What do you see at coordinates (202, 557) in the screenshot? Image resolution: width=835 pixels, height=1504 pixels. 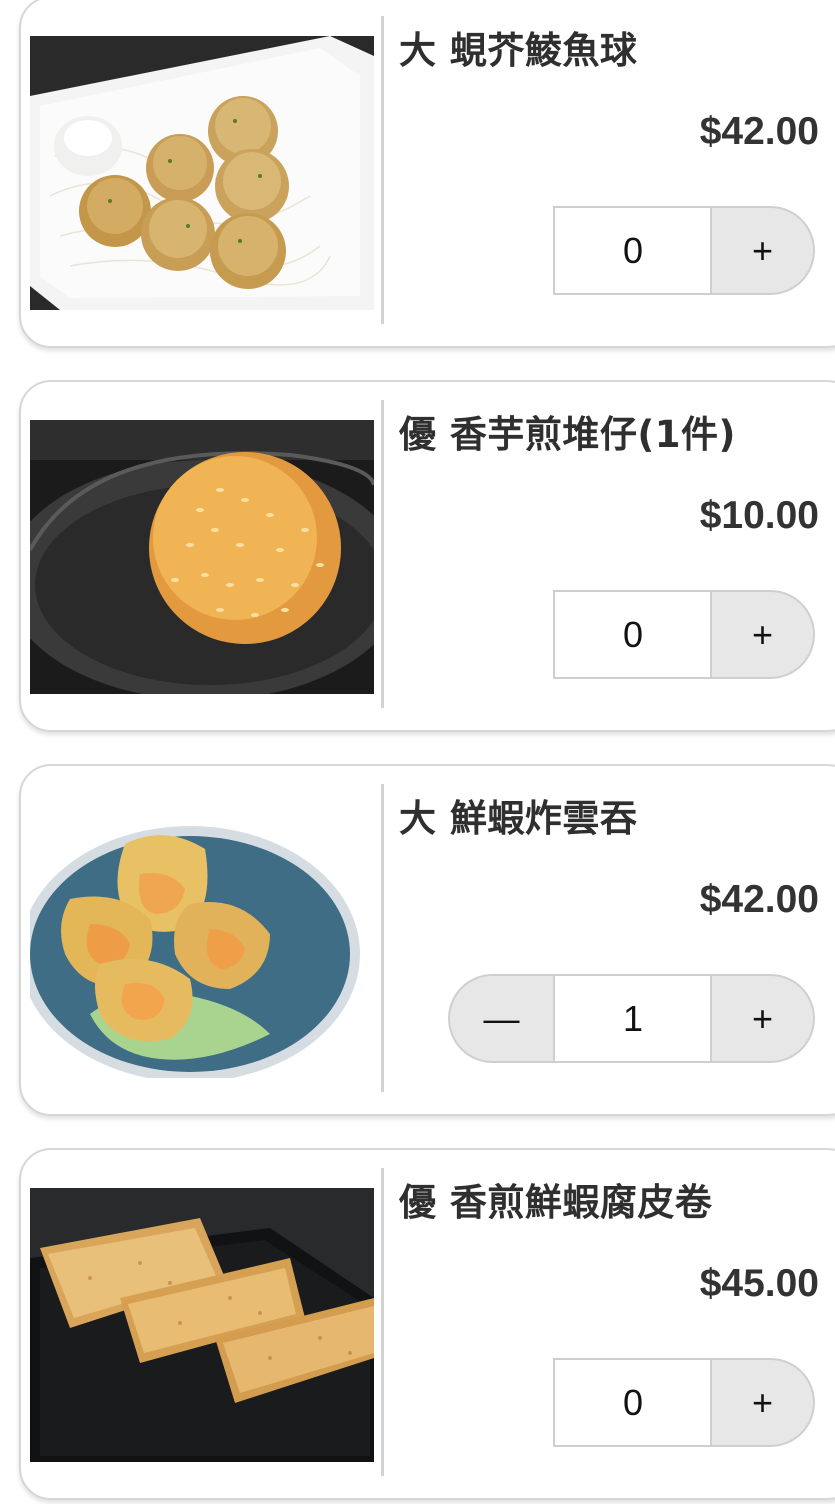 I see `sesame-ball-photo` at bounding box center [202, 557].